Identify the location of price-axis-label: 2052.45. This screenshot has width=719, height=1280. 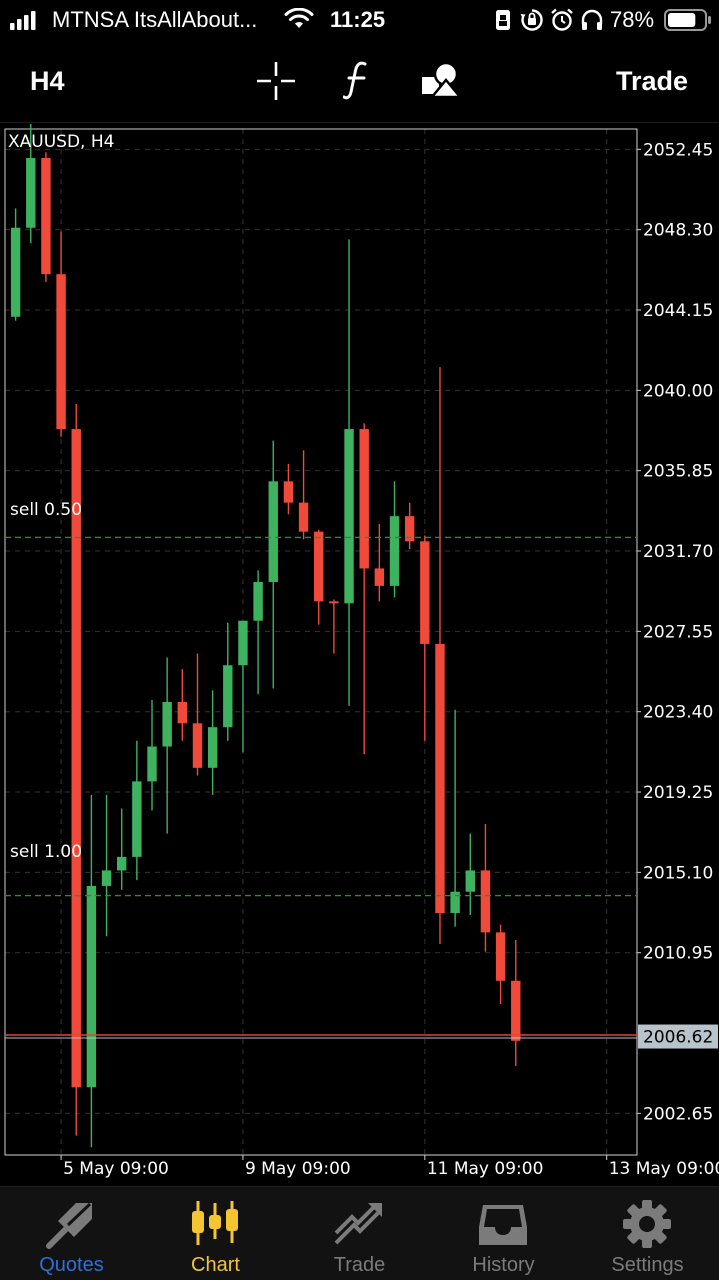
(678, 150).